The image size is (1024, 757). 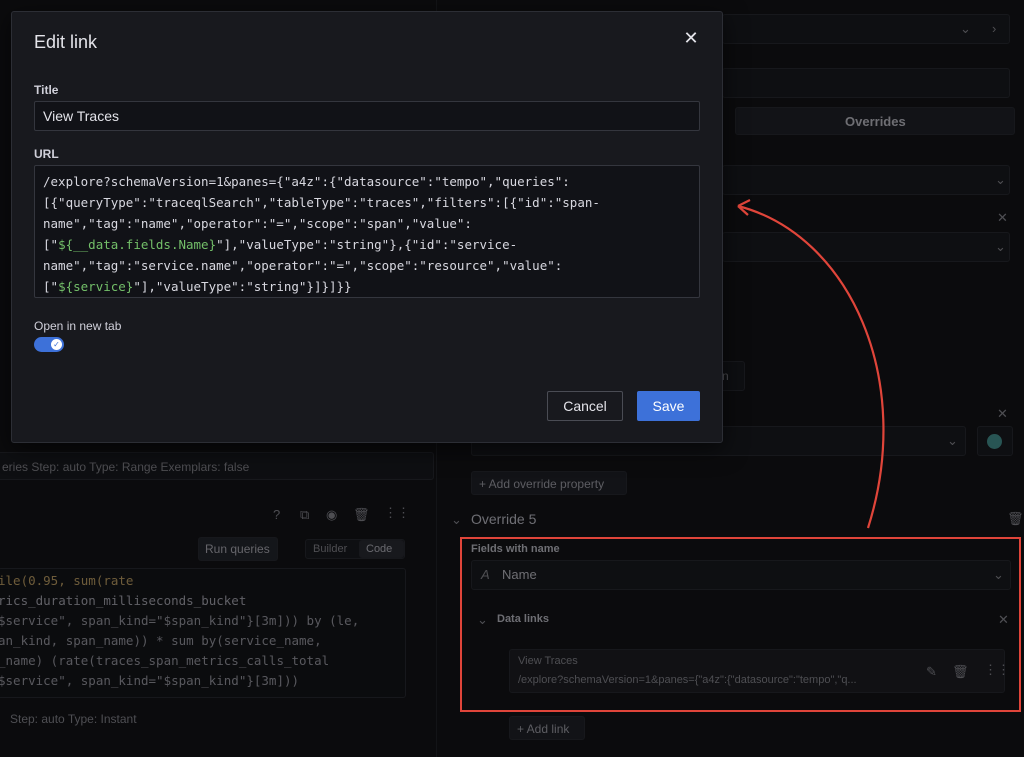 I want to click on save-button: Save, so click(x=668, y=406).